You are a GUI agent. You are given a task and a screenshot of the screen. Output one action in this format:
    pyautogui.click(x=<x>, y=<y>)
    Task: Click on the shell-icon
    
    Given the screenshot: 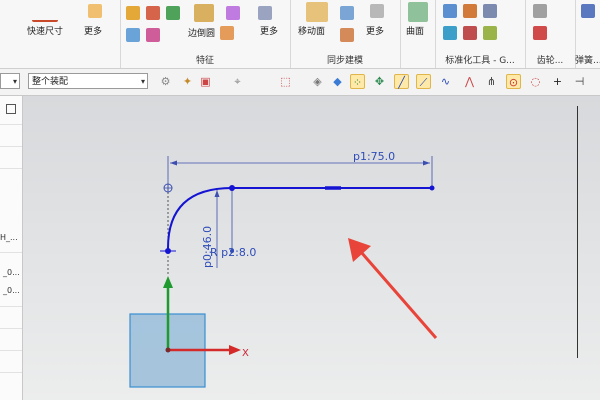 What is the action you would take?
    pyautogui.click(x=133, y=35)
    